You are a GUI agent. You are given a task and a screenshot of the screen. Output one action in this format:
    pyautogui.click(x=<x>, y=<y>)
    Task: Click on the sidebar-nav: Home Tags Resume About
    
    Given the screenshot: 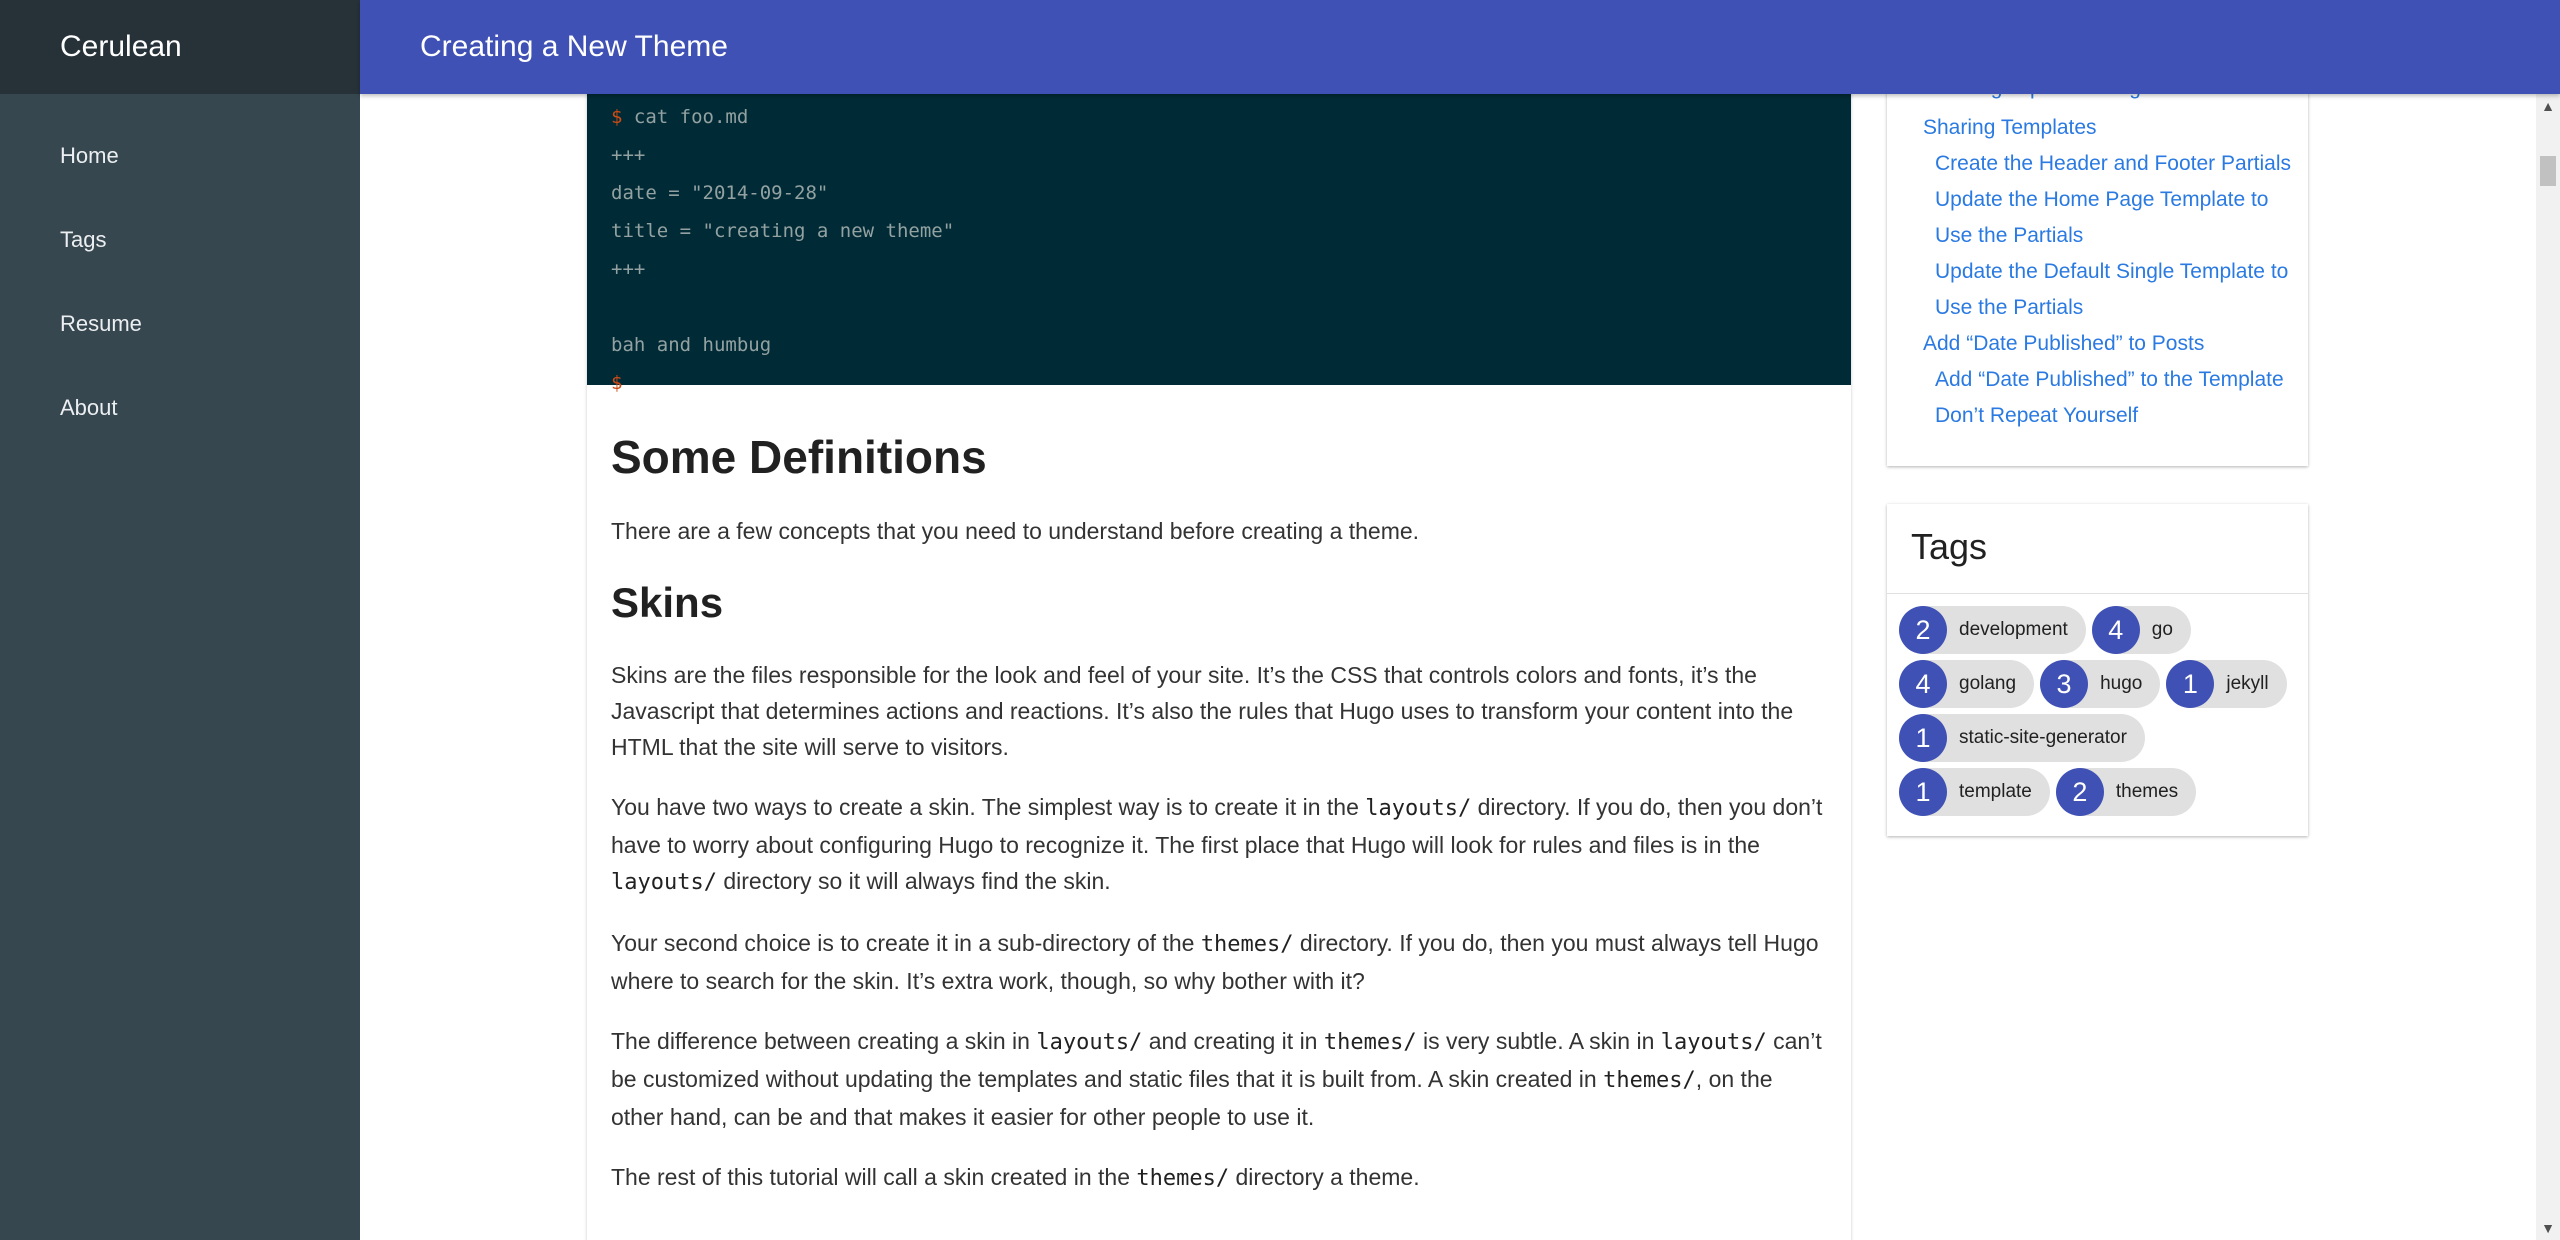 What is the action you would take?
    pyautogui.click(x=180, y=277)
    